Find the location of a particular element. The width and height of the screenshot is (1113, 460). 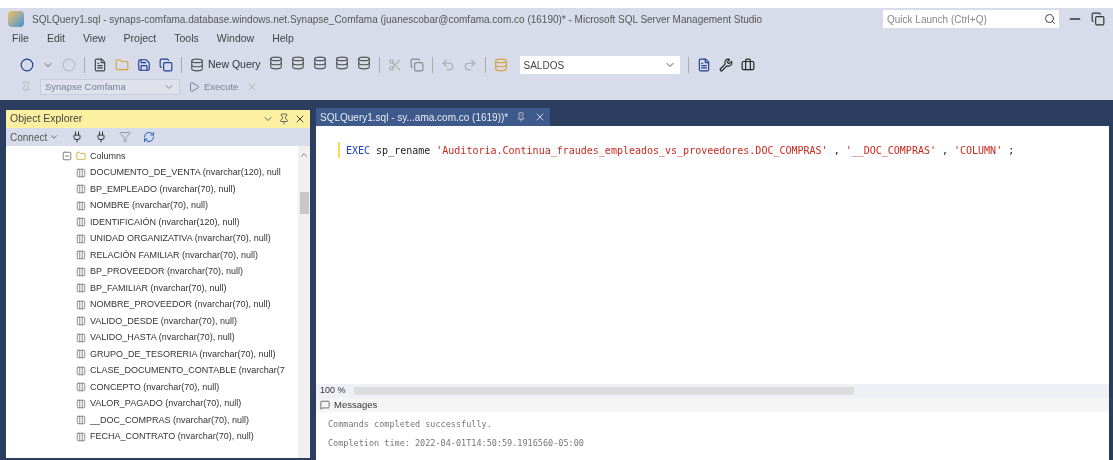

menu-item: Tools is located at coordinates (186, 39).